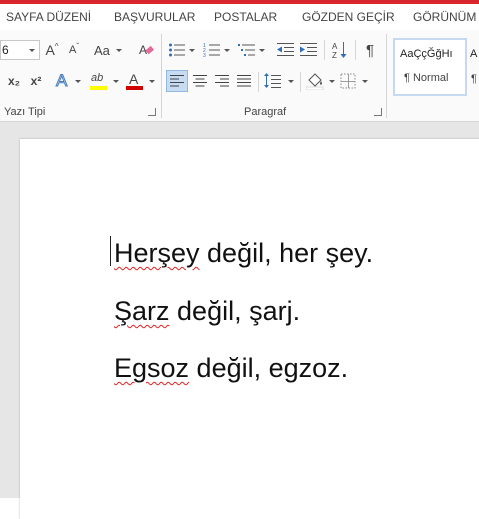  What do you see at coordinates (48, 17) in the screenshot?
I see `tab-page-layout: SAYFA DÜZENİ` at bounding box center [48, 17].